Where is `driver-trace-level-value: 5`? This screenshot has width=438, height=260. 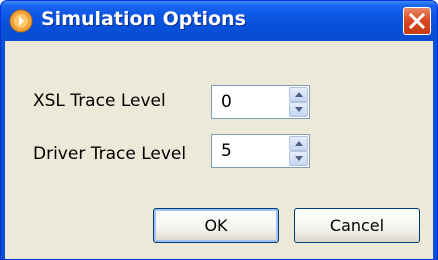
driver-trace-level-value: 5 is located at coordinates (226, 151).